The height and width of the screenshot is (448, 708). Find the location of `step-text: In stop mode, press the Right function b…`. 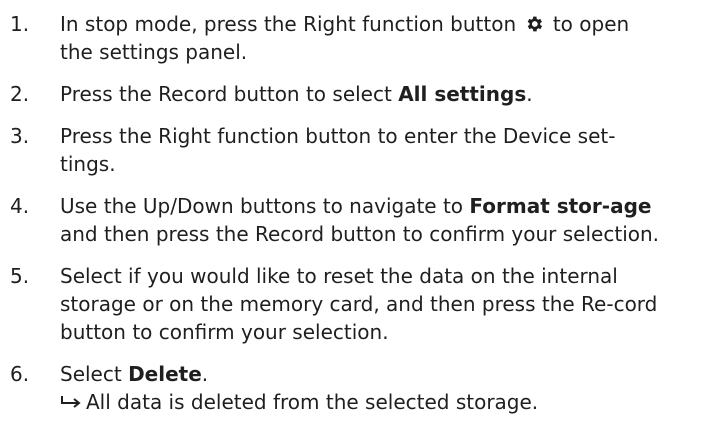

step-text: In stop mode, press the Right function b… is located at coordinates (288, 24).